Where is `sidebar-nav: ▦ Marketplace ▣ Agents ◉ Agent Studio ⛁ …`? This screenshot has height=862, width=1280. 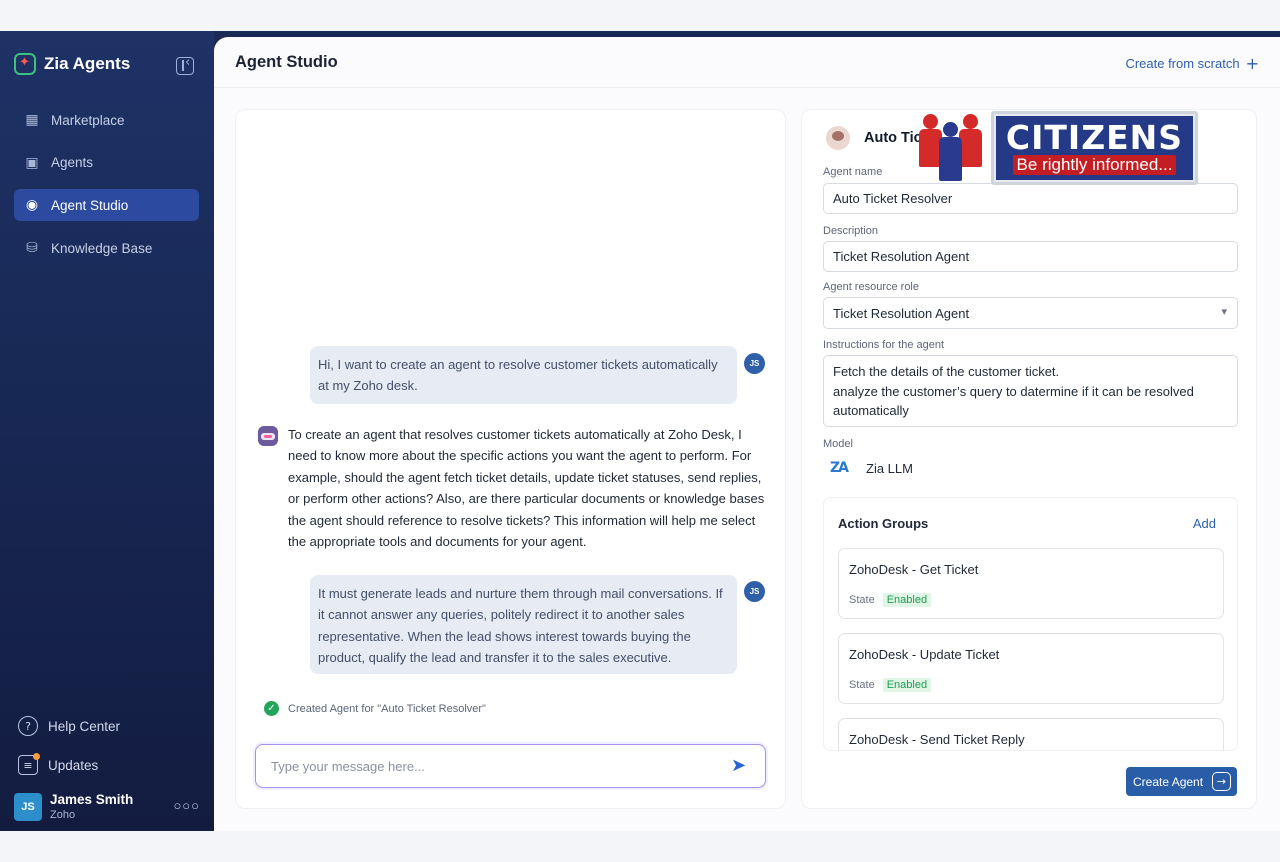 sidebar-nav: ▦ Marketplace ▣ Agents ◉ Agent Studio ⛁ … is located at coordinates (106, 189).